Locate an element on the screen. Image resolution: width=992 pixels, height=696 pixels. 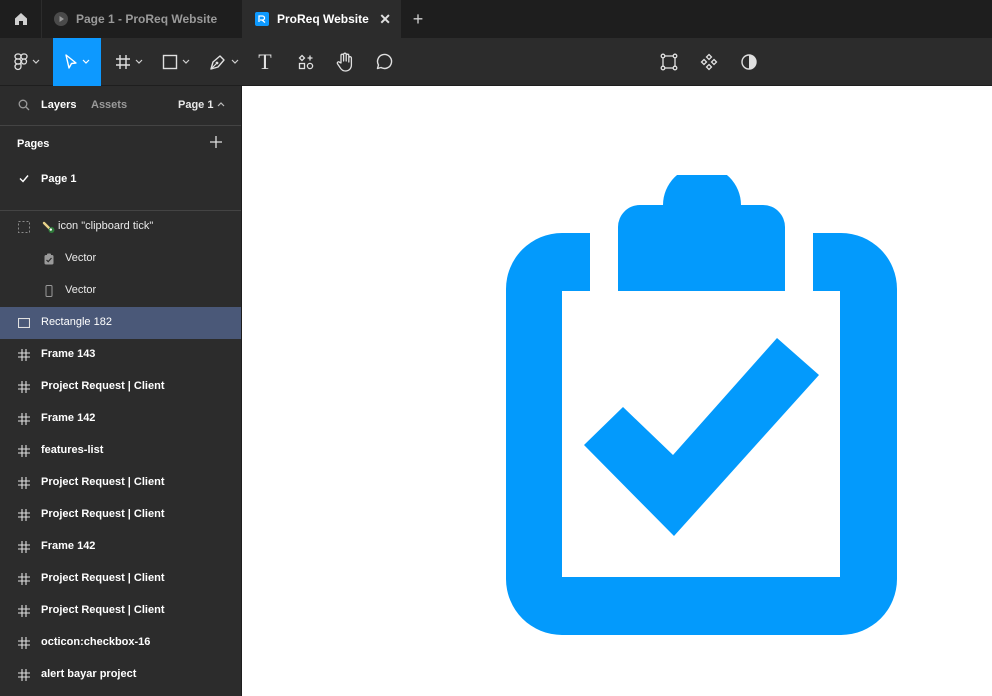
frame-tool-button is located at coordinates (129, 62).